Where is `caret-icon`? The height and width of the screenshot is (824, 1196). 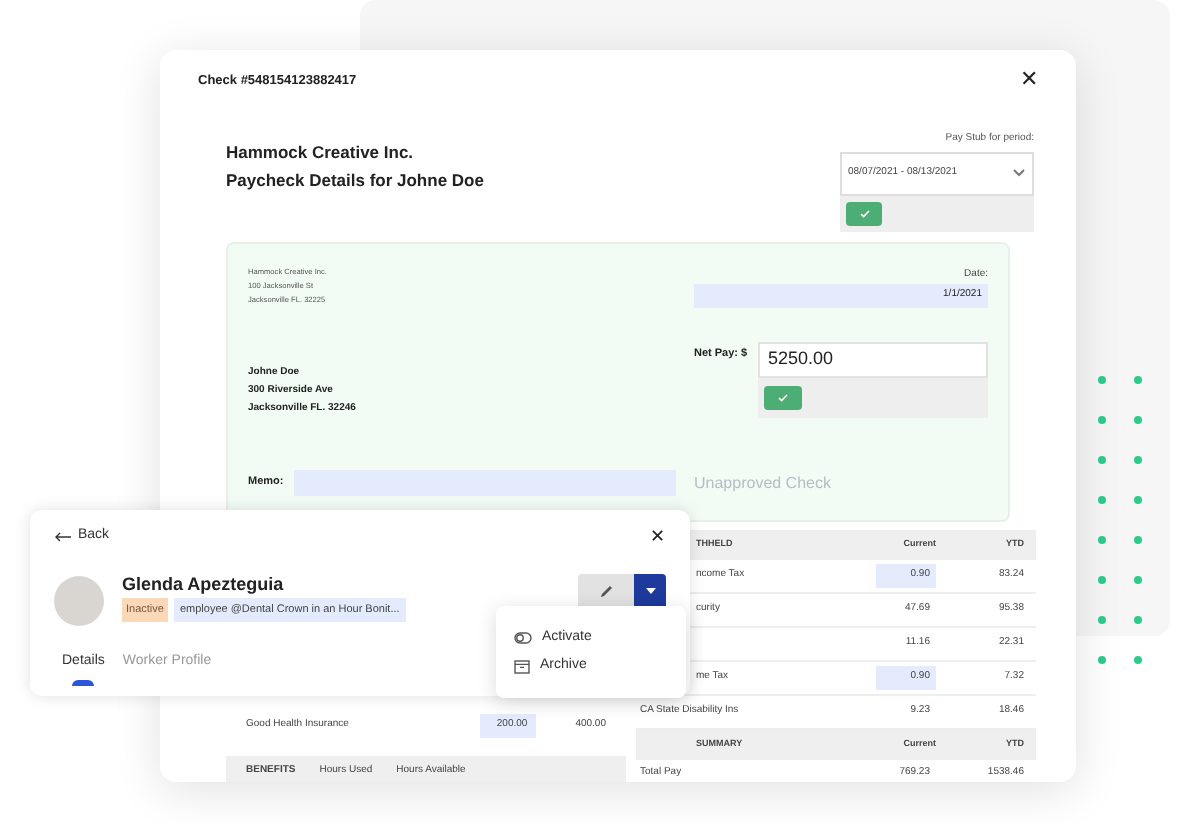
caret-icon is located at coordinates (650, 591).